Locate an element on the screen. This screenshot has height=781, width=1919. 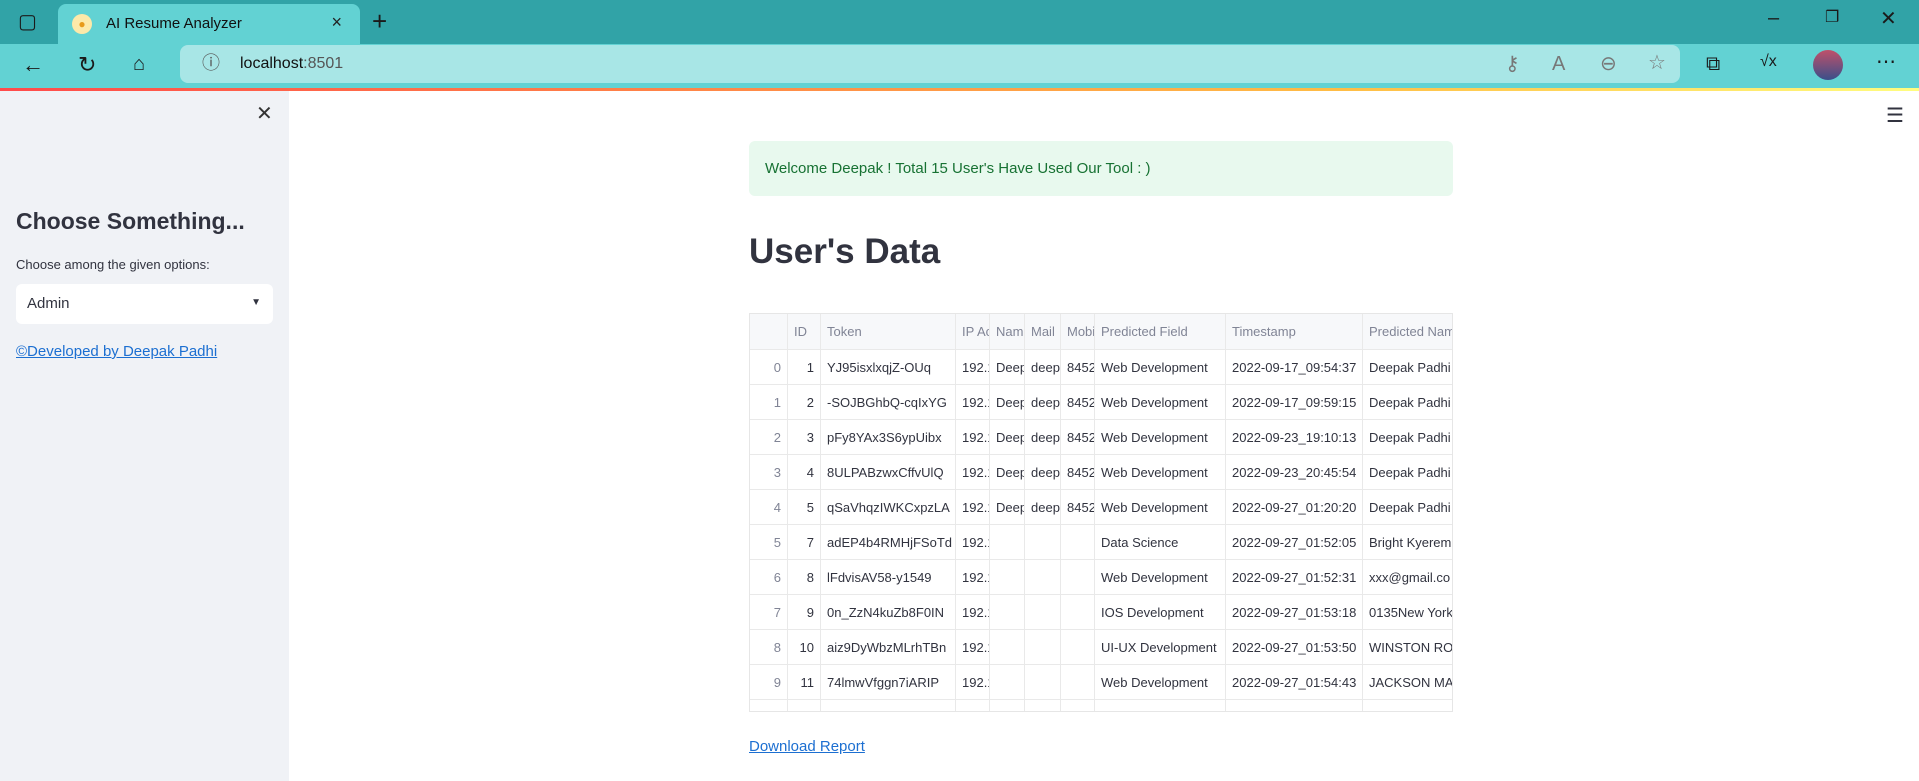
hamburger-menu-icon: ☰ is located at coordinates (1895, 115).